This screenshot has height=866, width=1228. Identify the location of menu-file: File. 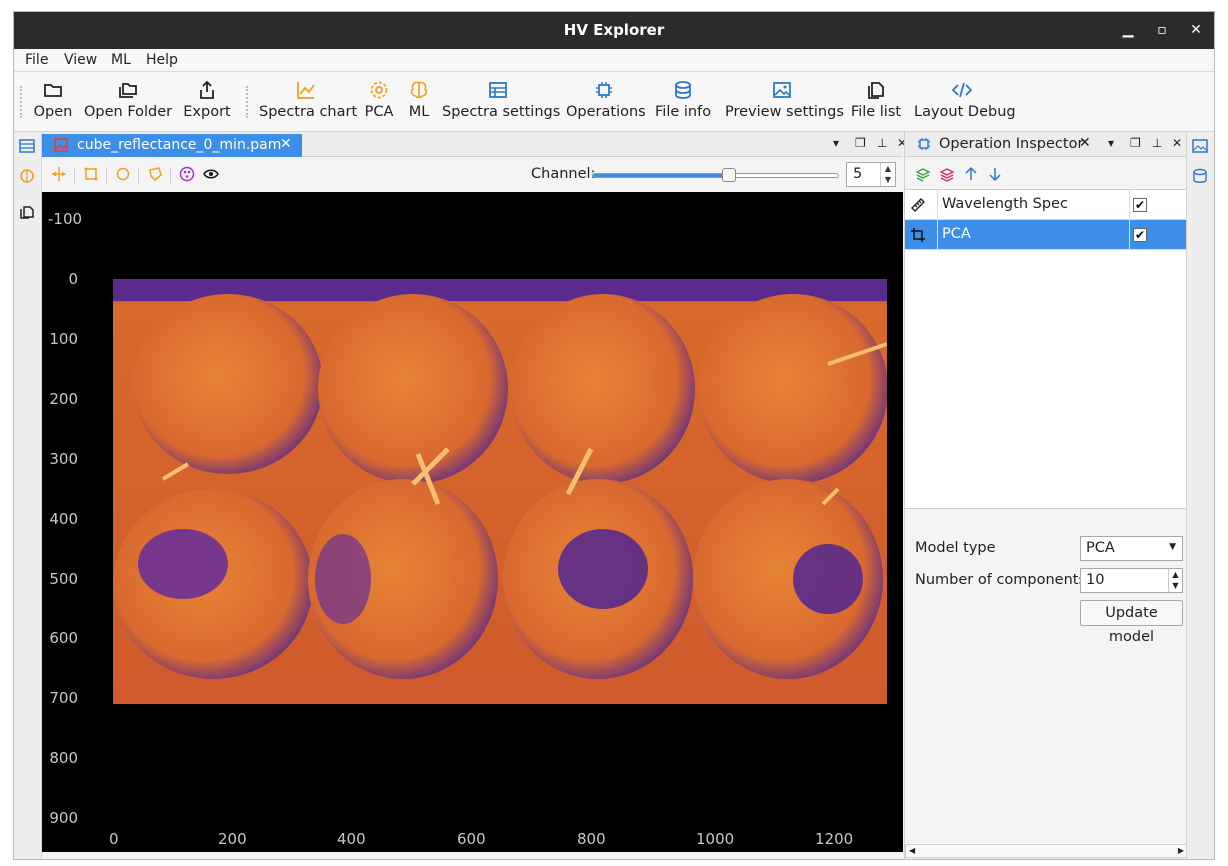
(36, 60).